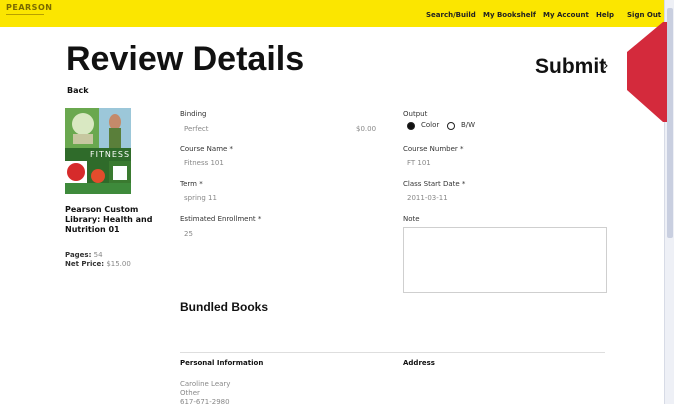  Describe the element at coordinates (98, 264) in the screenshot. I see `book-net-price: Net Price: $15.00` at that location.